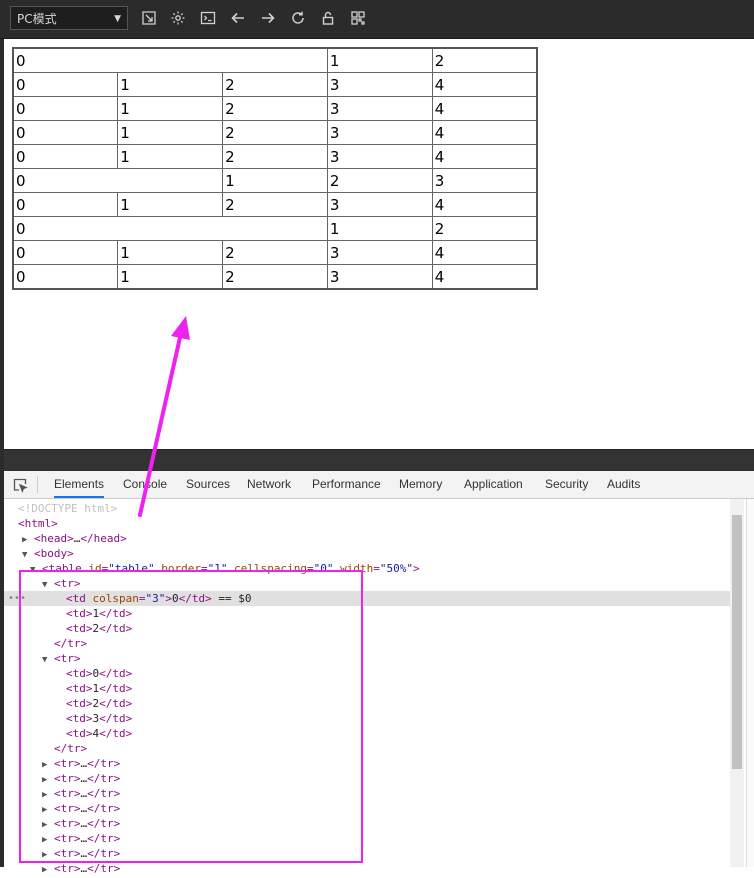  I want to click on collapse-triangle-icon: ▶, so click(24, 540).